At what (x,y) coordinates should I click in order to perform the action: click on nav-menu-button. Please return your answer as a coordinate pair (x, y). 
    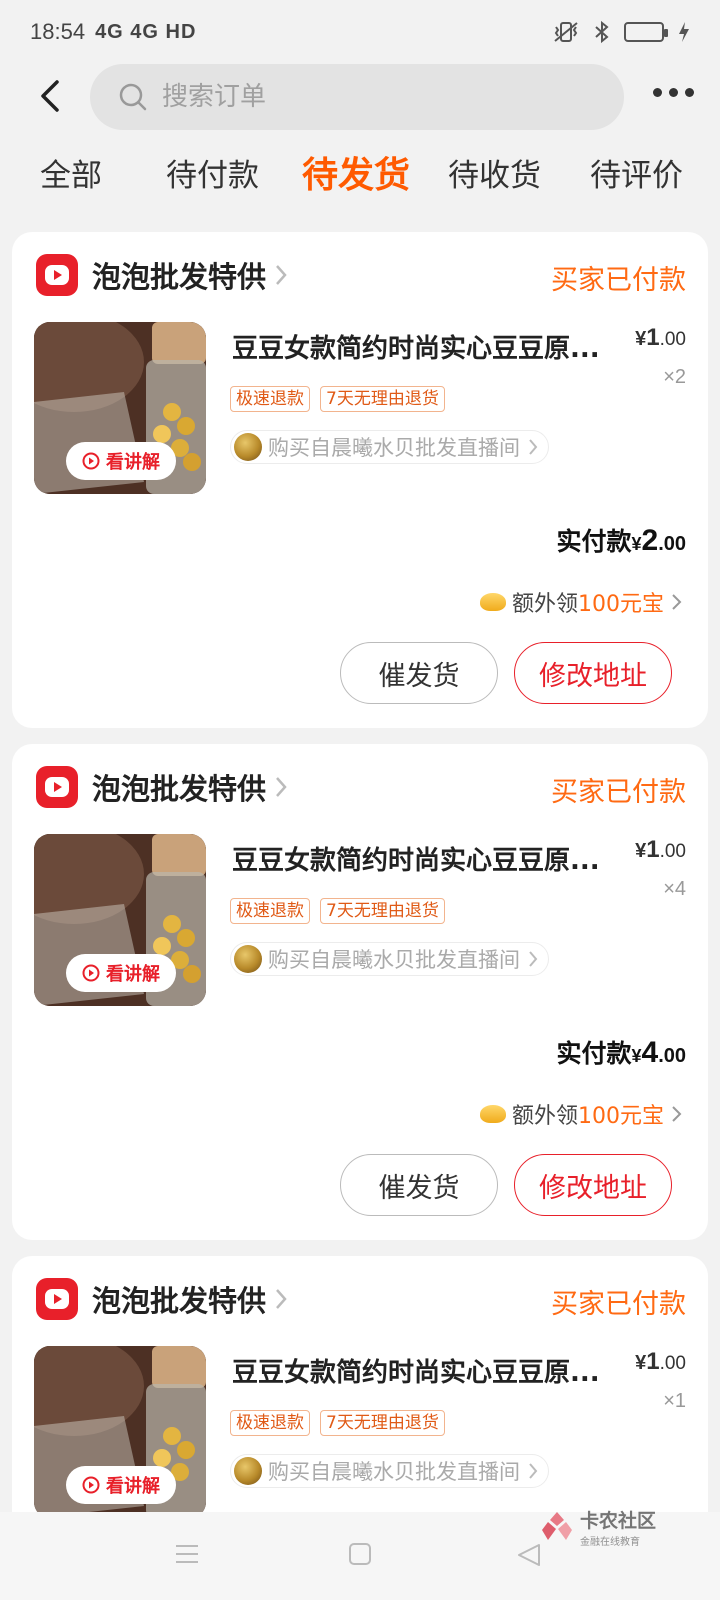
    Looking at the image, I should click on (187, 1556).